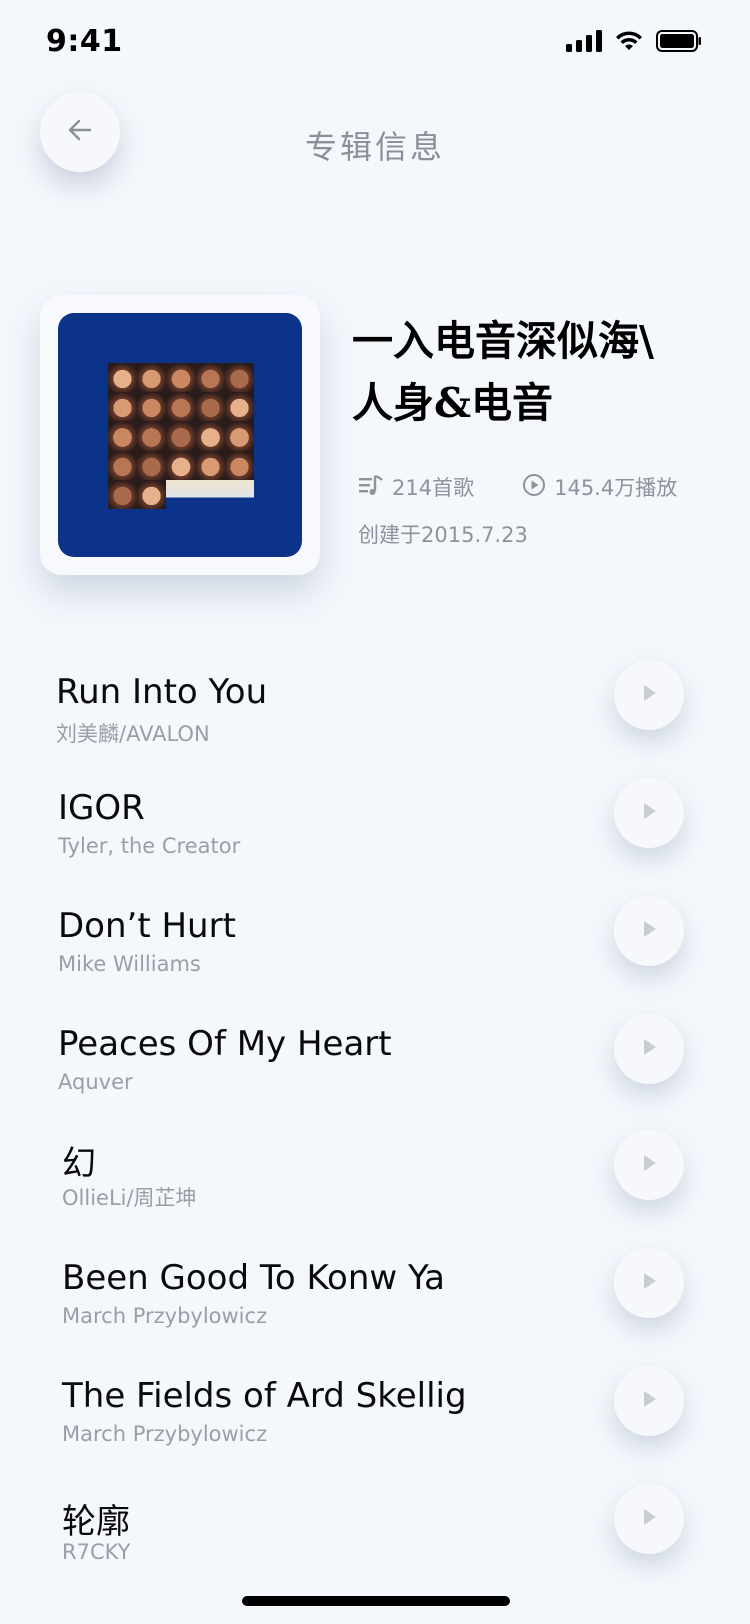 This screenshot has height=1624, width=750. I want to click on song-title: Been Good To Konw Ya, so click(253, 1278).